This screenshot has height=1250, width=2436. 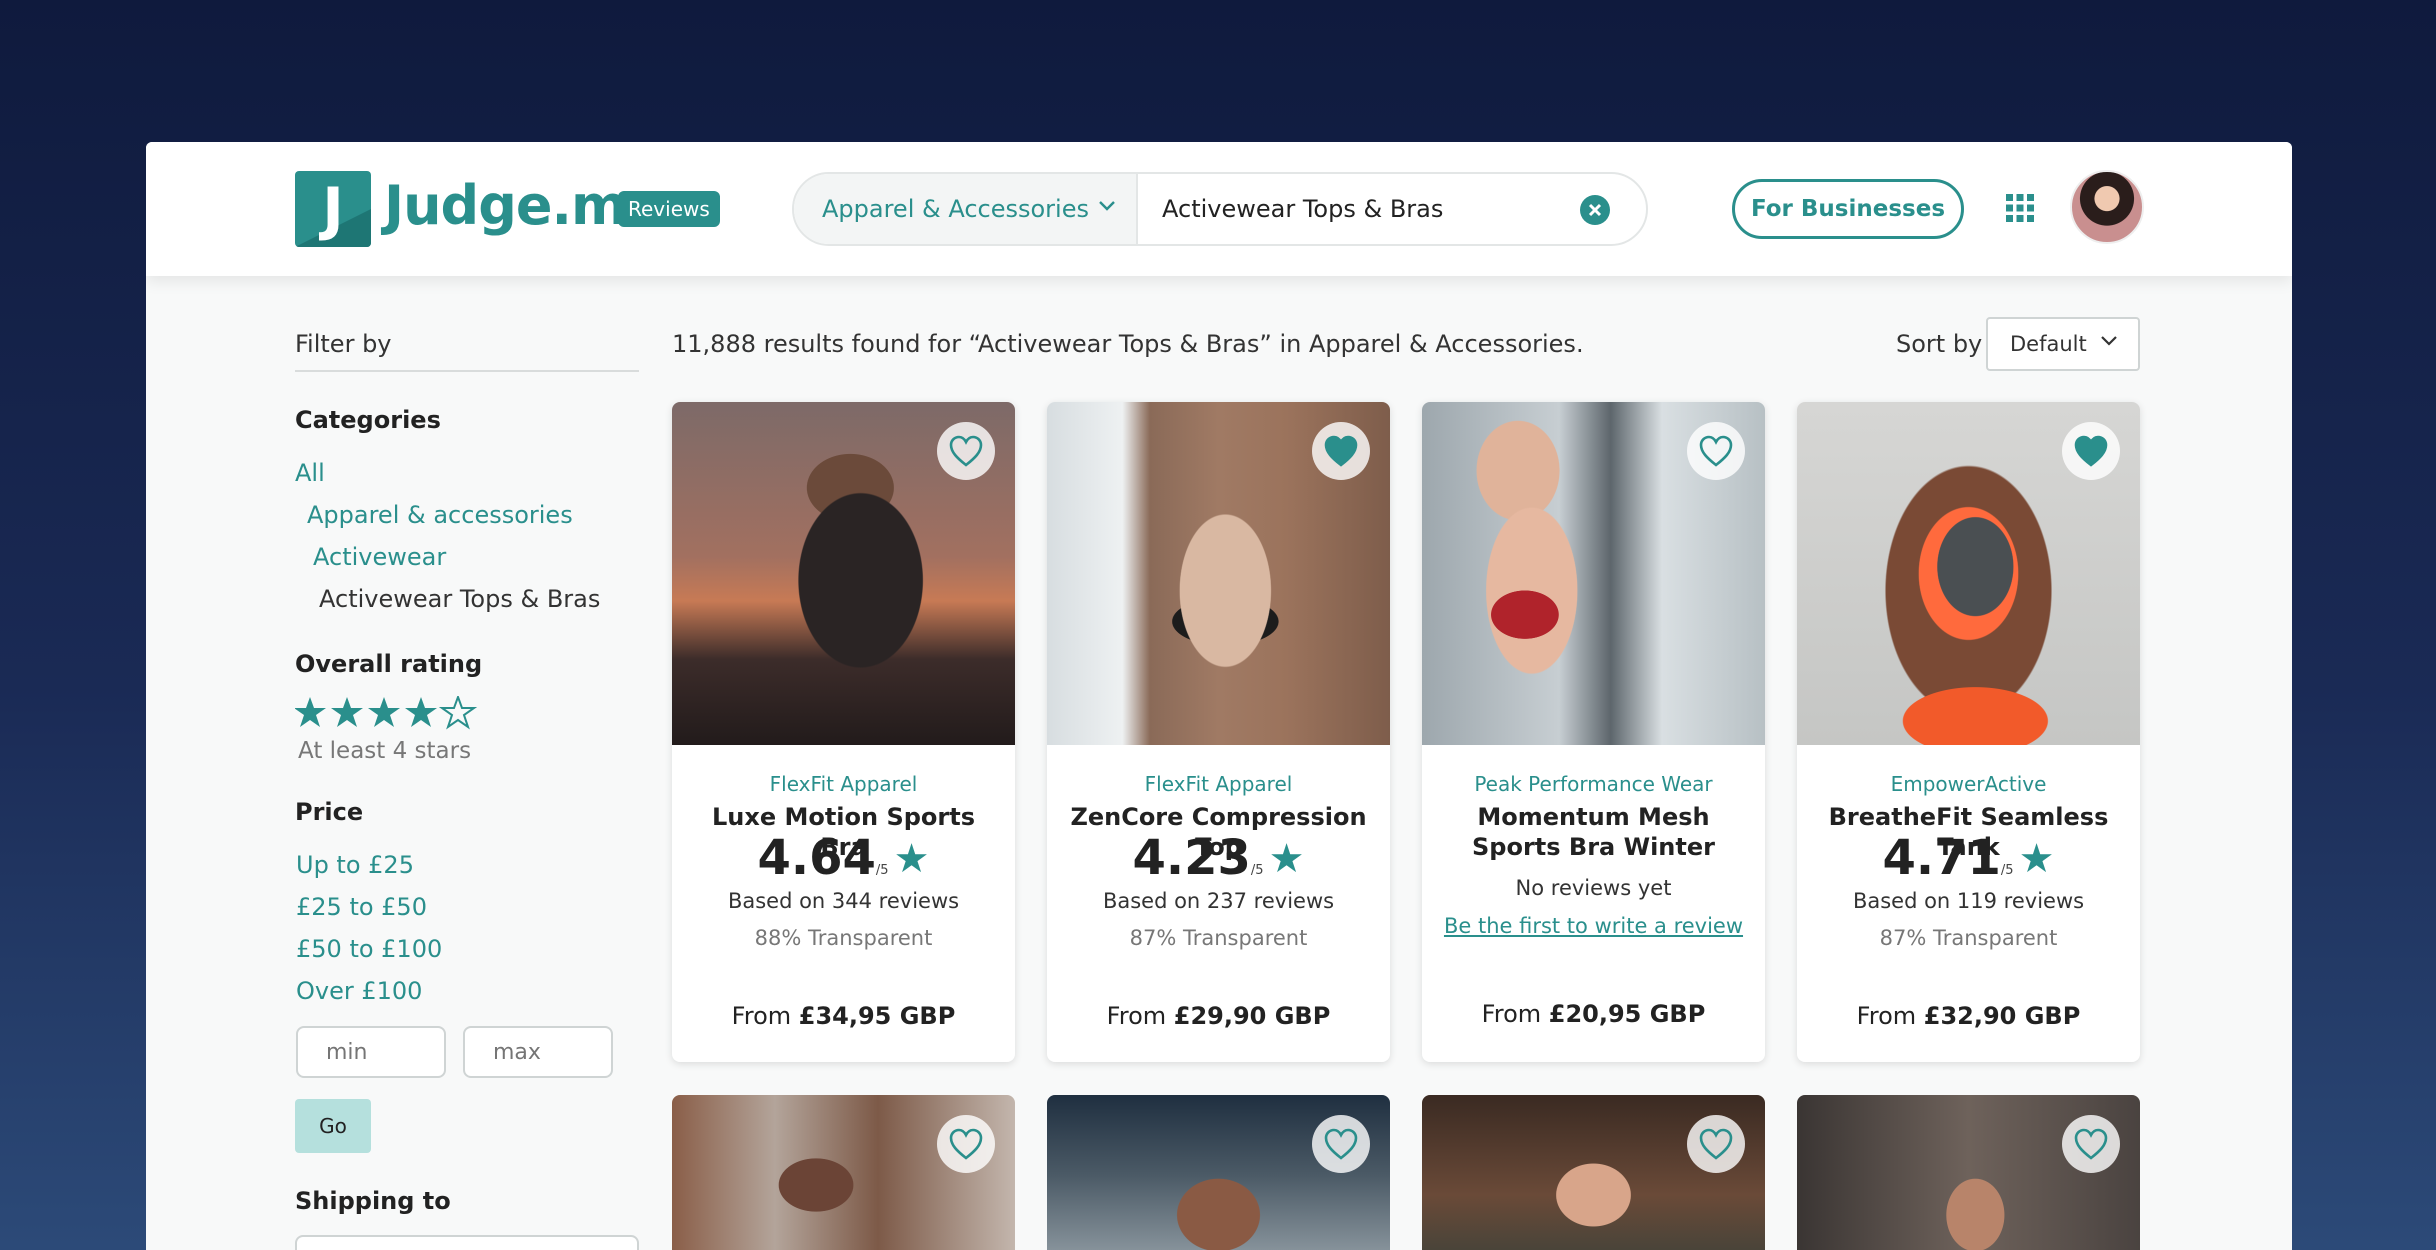 I want to click on category-link-activewear: Activewear, so click(x=379, y=557).